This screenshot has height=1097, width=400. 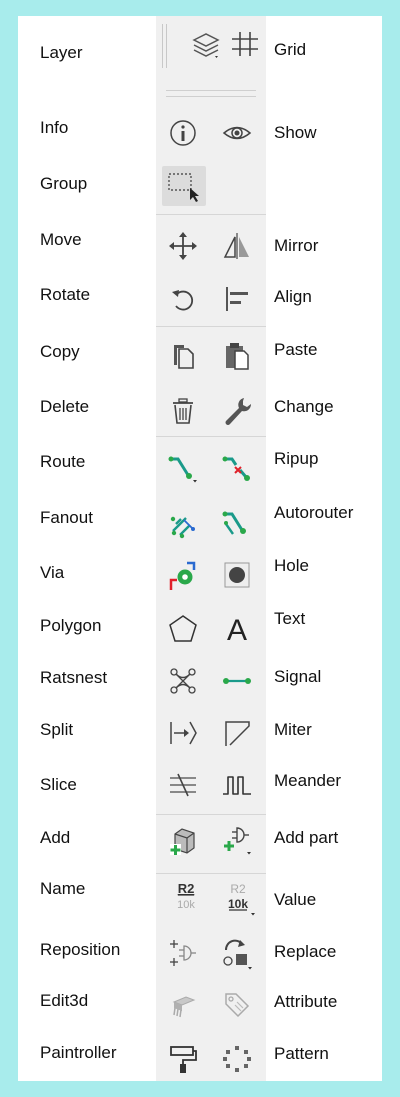 What do you see at coordinates (74, 677) in the screenshot?
I see `label-ratsnest: Ratsnest` at bounding box center [74, 677].